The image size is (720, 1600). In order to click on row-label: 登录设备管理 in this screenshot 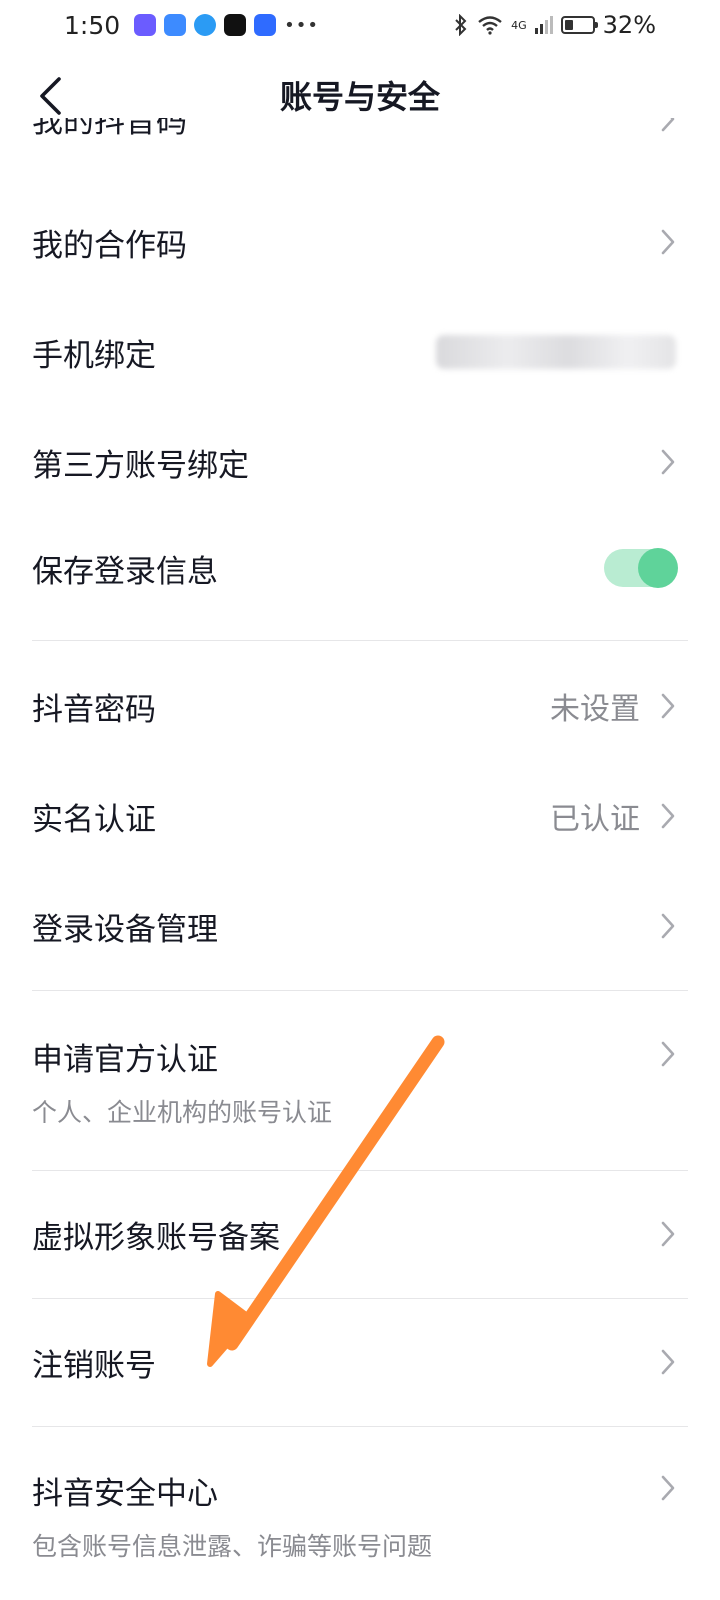, I will do `click(125, 929)`.